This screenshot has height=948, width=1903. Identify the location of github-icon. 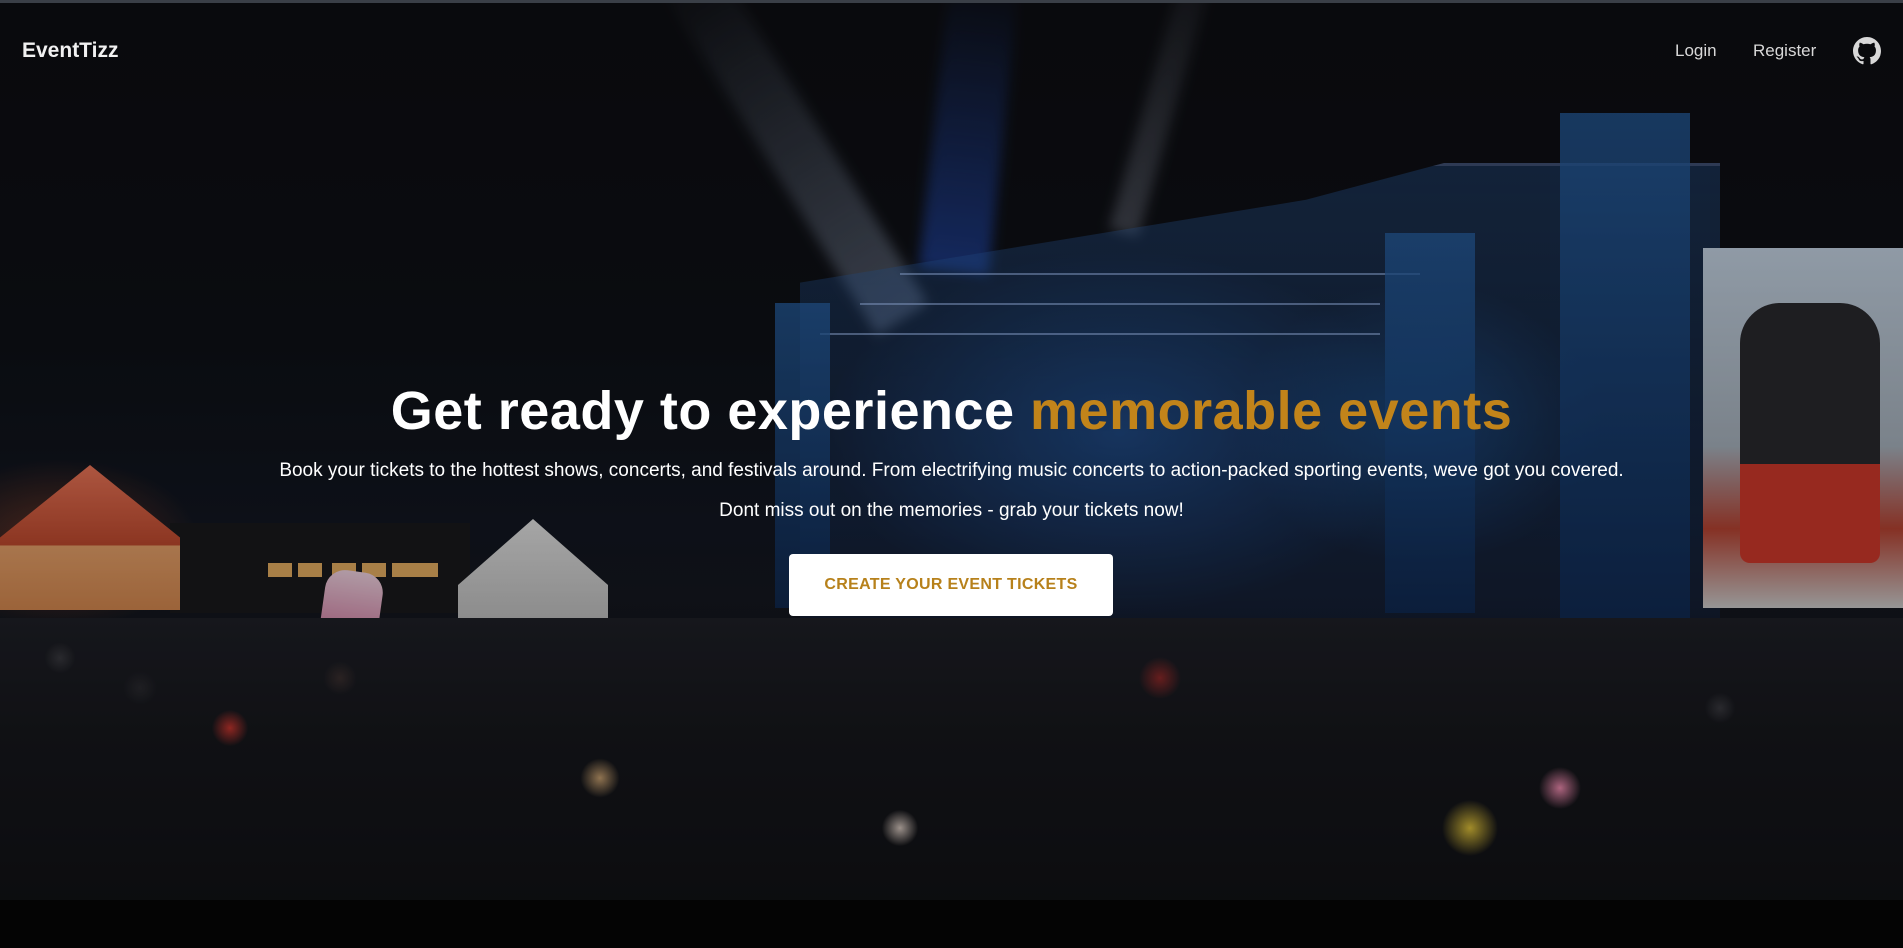
(1867, 51).